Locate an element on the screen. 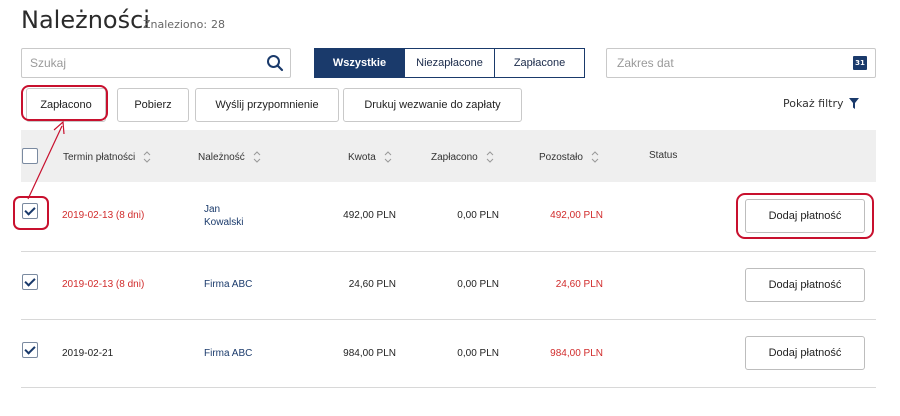  segment-paid: Zapłacone is located at coordinates (540, 63).